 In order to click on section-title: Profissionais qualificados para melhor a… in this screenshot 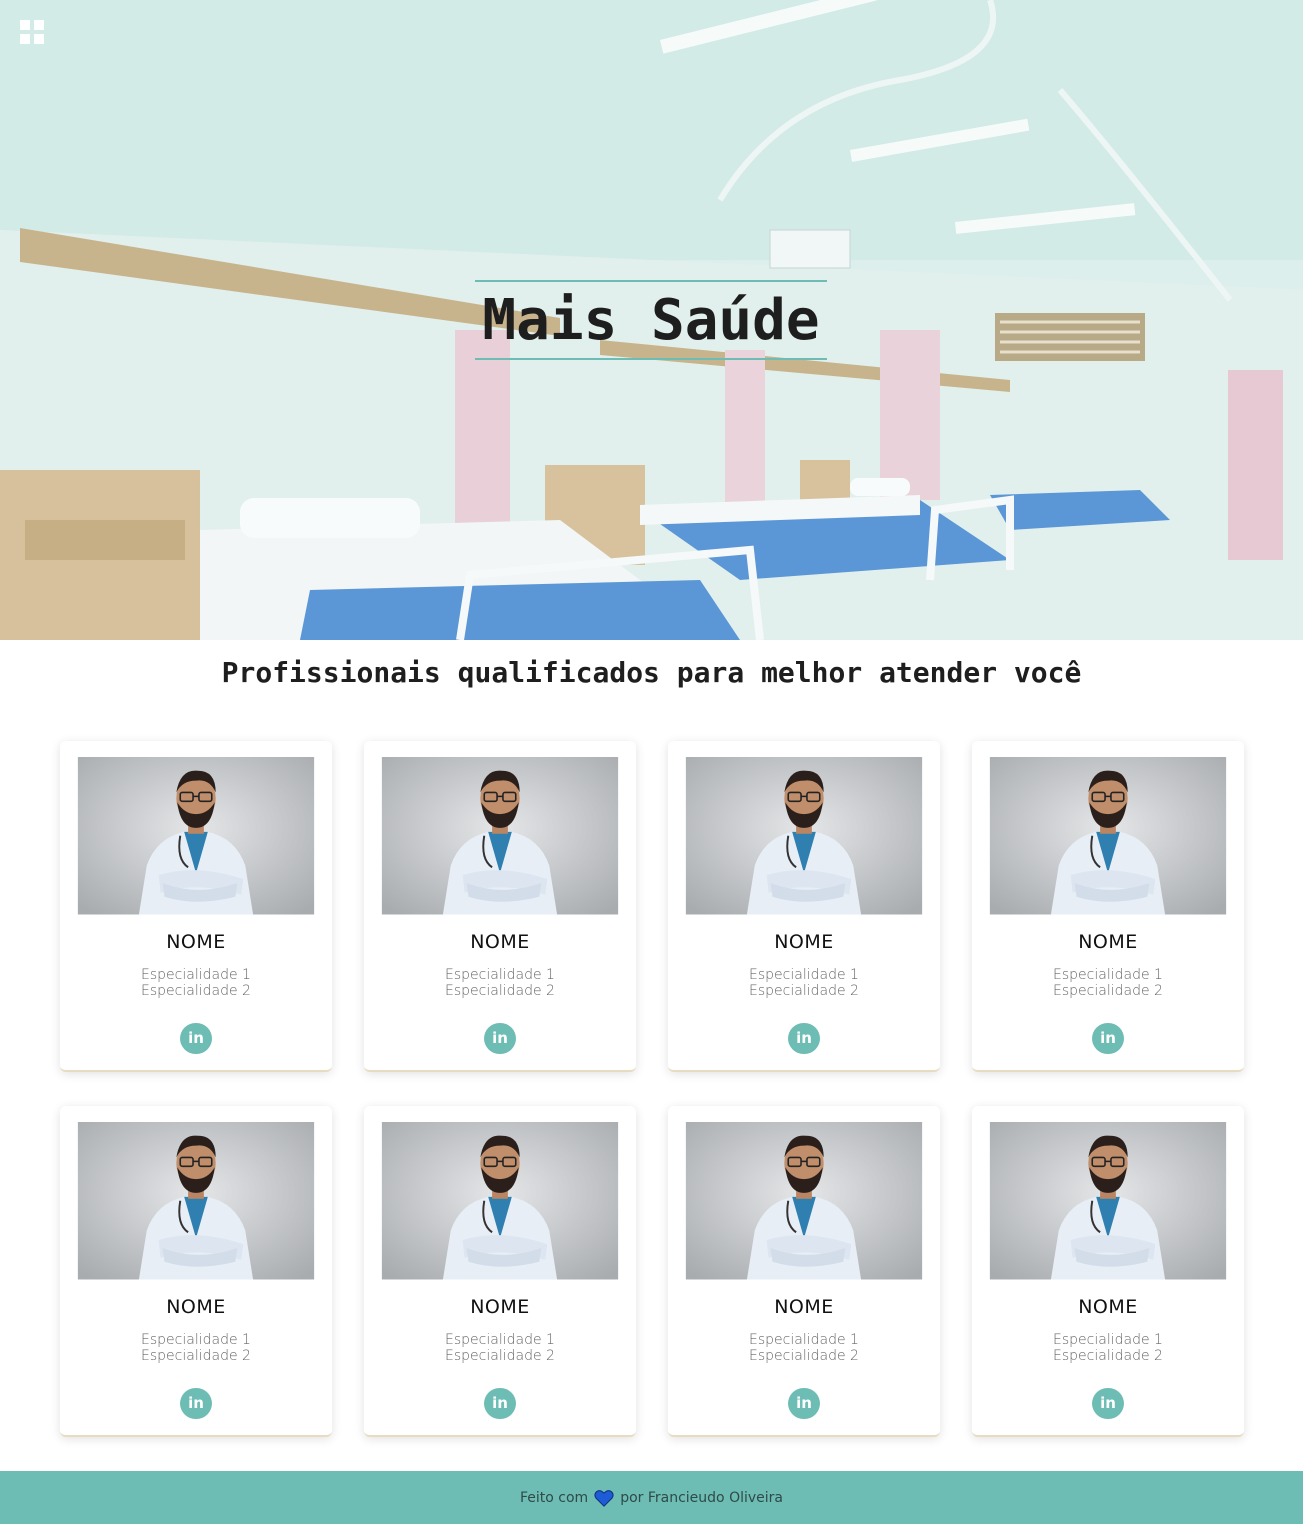, I will do `click(651, 672)`.